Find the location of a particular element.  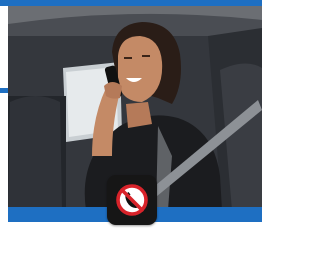

side-accent-tick is located at coordinates (4, 90).